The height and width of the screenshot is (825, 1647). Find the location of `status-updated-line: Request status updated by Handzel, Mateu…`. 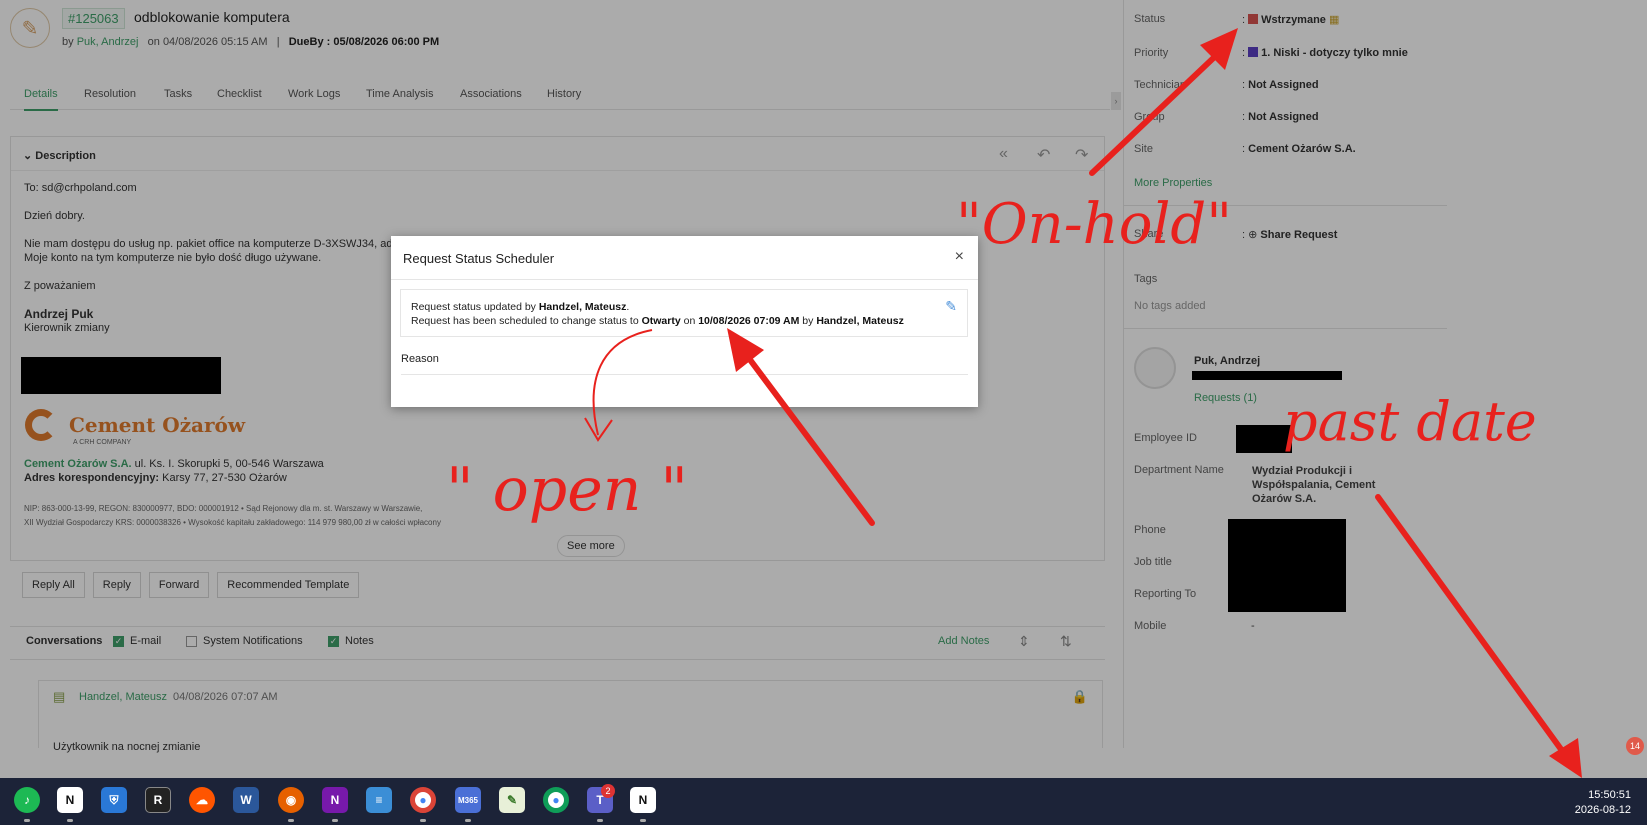

status-updated-line: Request status updated by Handzel, Mateu… is located at coordinates (520, 307).